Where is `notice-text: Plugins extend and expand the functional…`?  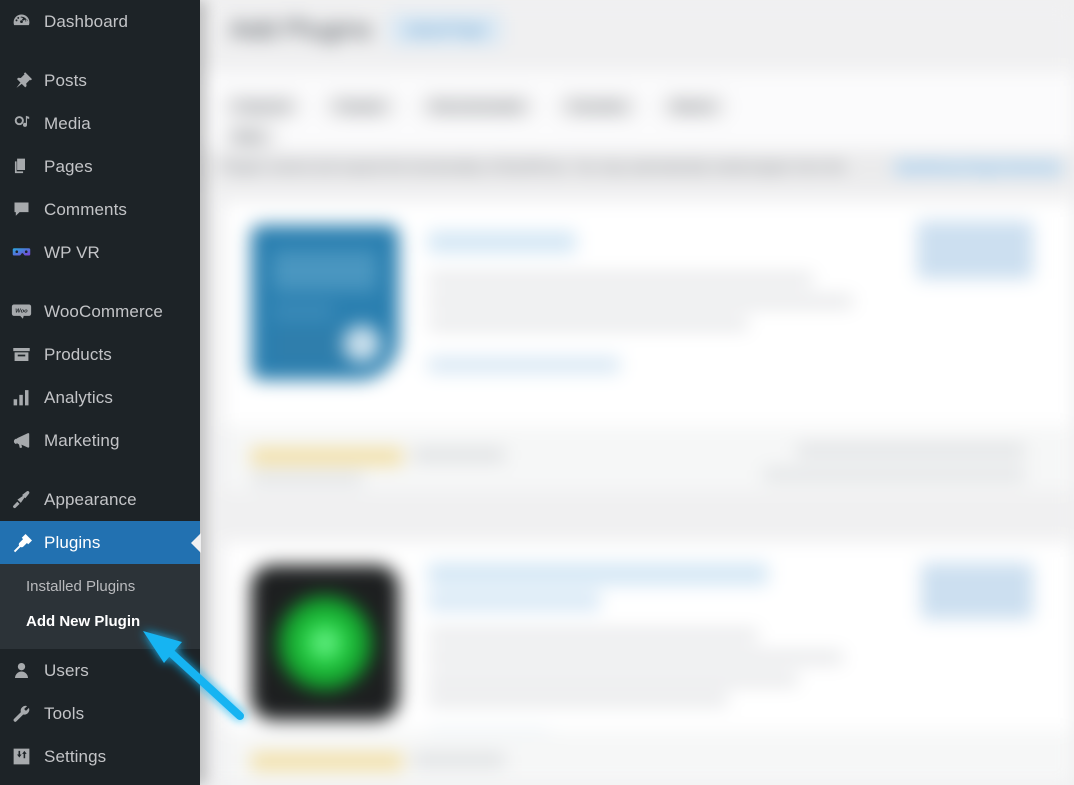
notice-text: Plugins extend and expand the functional… is located at coordinates (534, 166).